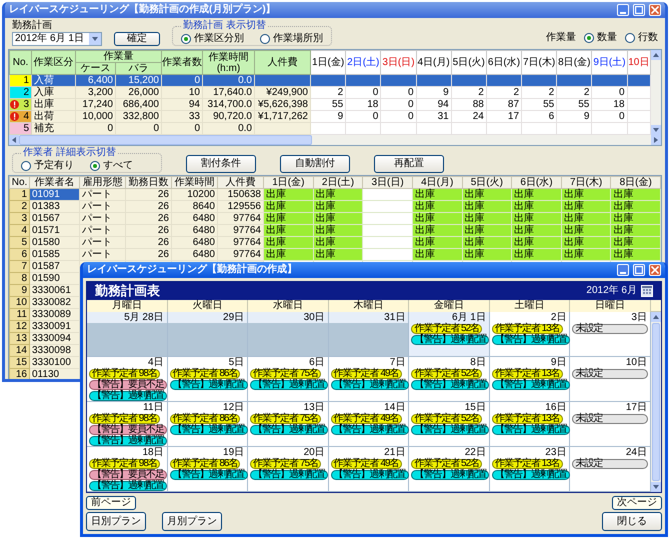 Image resolution: width=670 pixels, height=539 pixels. I want to click on day-cell: 24日 未設定, so click(610, 469).